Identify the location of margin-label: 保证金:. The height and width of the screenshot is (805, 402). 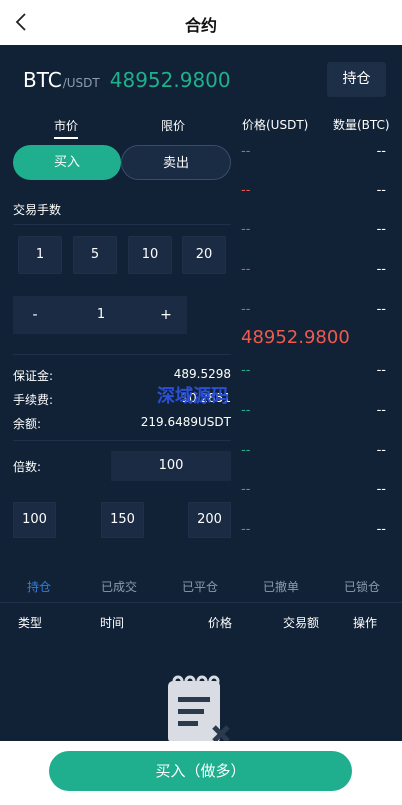
(33, 376).